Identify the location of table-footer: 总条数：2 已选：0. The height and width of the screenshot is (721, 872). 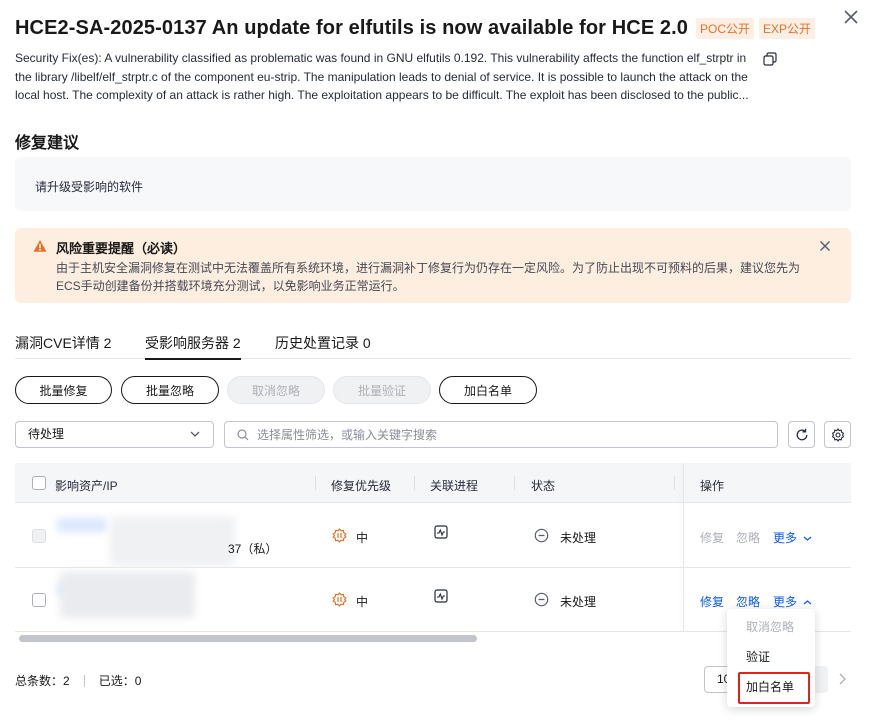
(78, 680).